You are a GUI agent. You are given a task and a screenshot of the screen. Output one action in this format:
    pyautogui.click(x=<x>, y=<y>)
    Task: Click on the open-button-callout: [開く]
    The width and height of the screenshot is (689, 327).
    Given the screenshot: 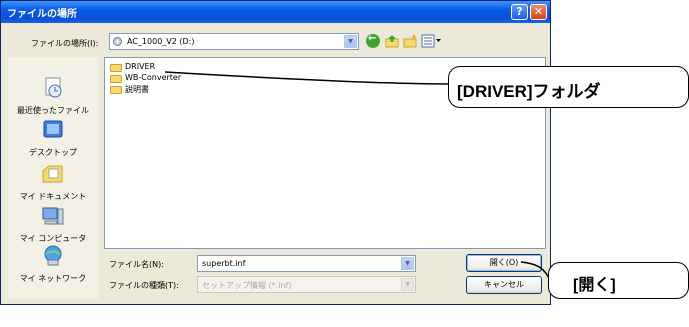 What is the action you would take?
    pyautogui.click(x=618, y=280)
    